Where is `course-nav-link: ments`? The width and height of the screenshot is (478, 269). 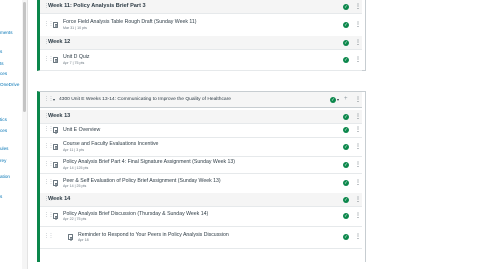
course-nav-link: ments is located at coordinates (6, 32).